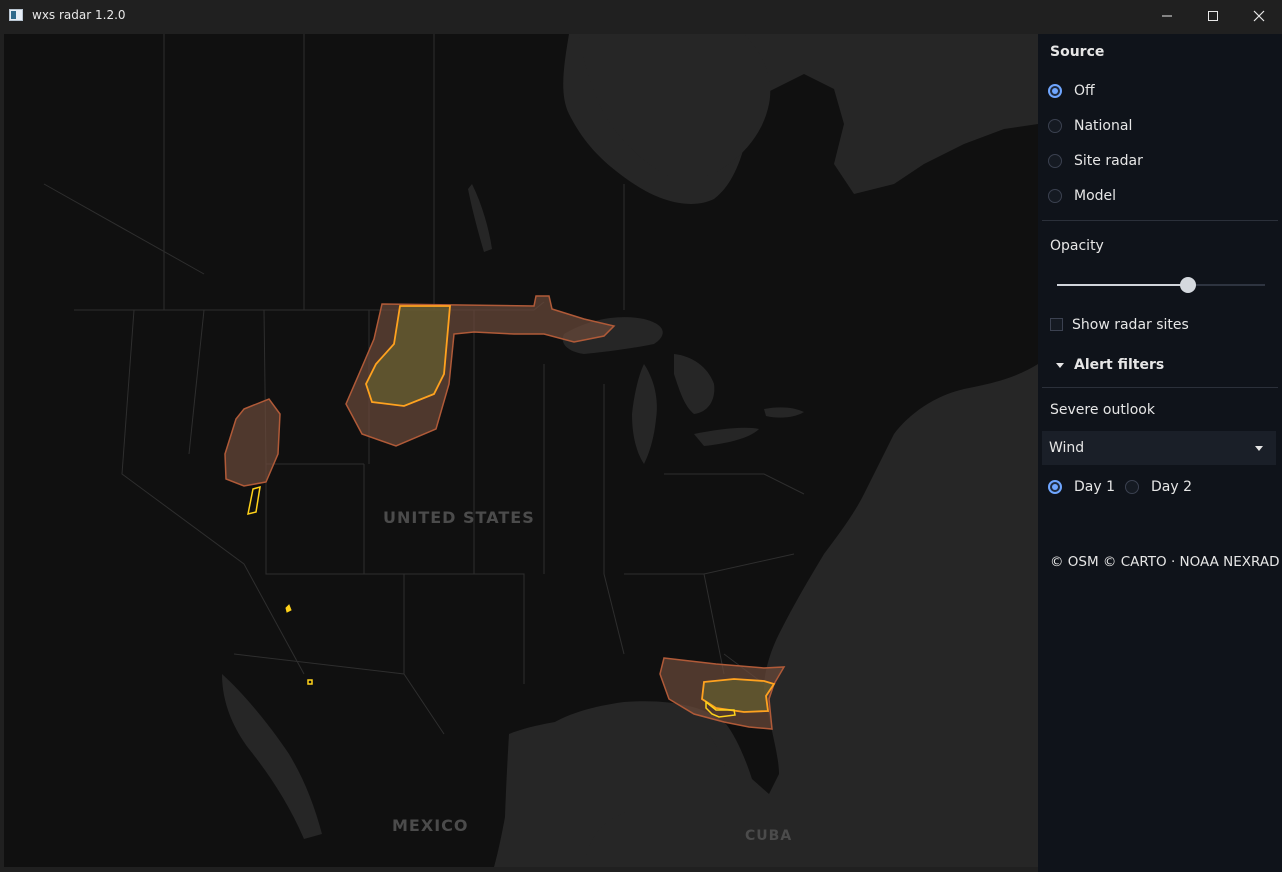 This screenshot has height=872, width=1282. What do you see at coordinates (1056, 324) in the screenshot?
I see `show-radar-sites-checkbox` at bounding box center [1056, 324].